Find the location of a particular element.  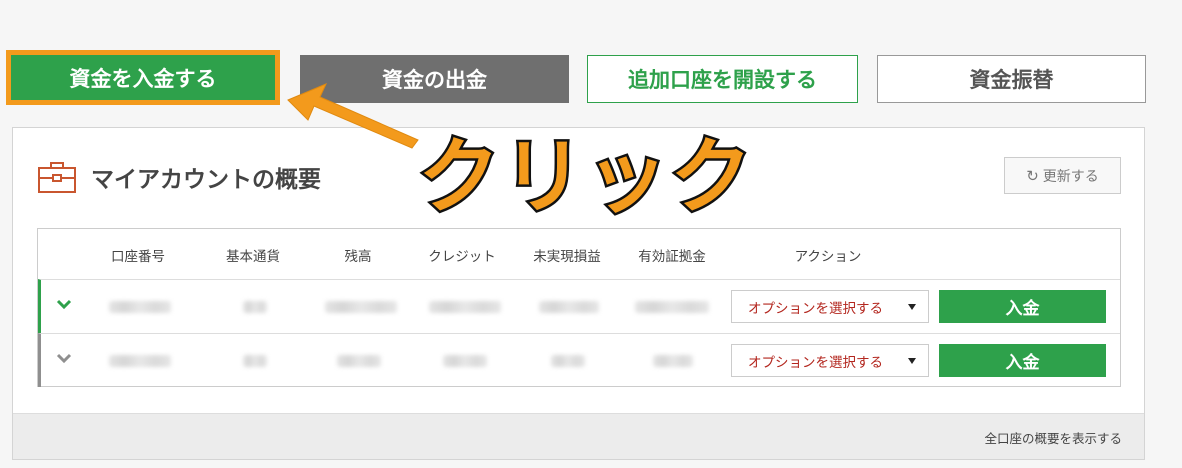

header-credit: クレジット is located at coordinates (462, 257).